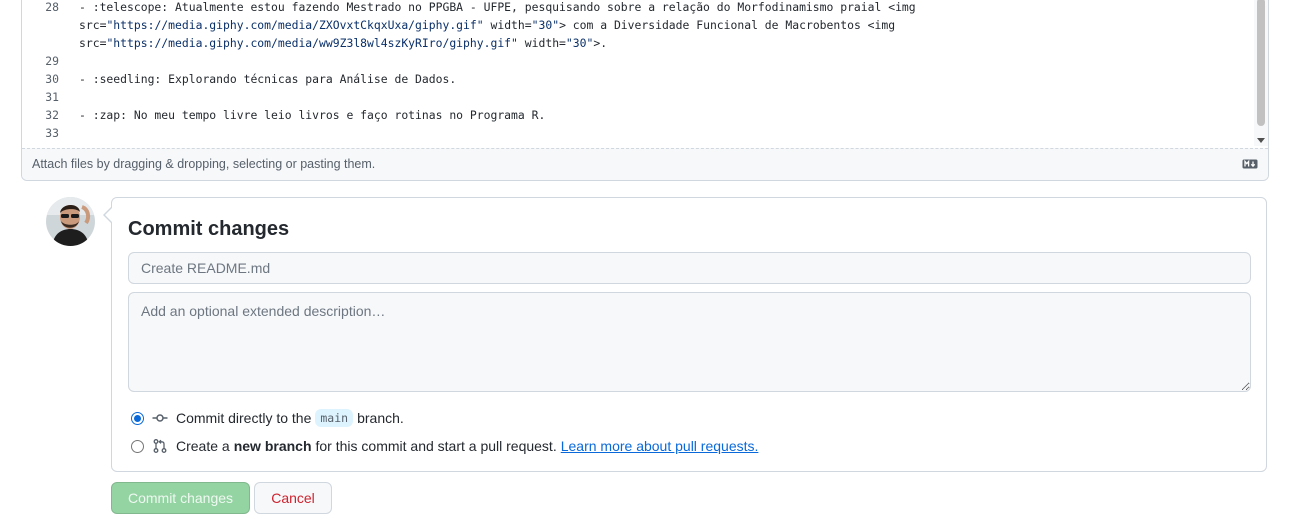 This screenshot has height=523, width=1293. What do you see at coordinates (380, 418) in the screenshot?
I see `commit-direct-suffix: branch.` at bounding box center [380, 418].